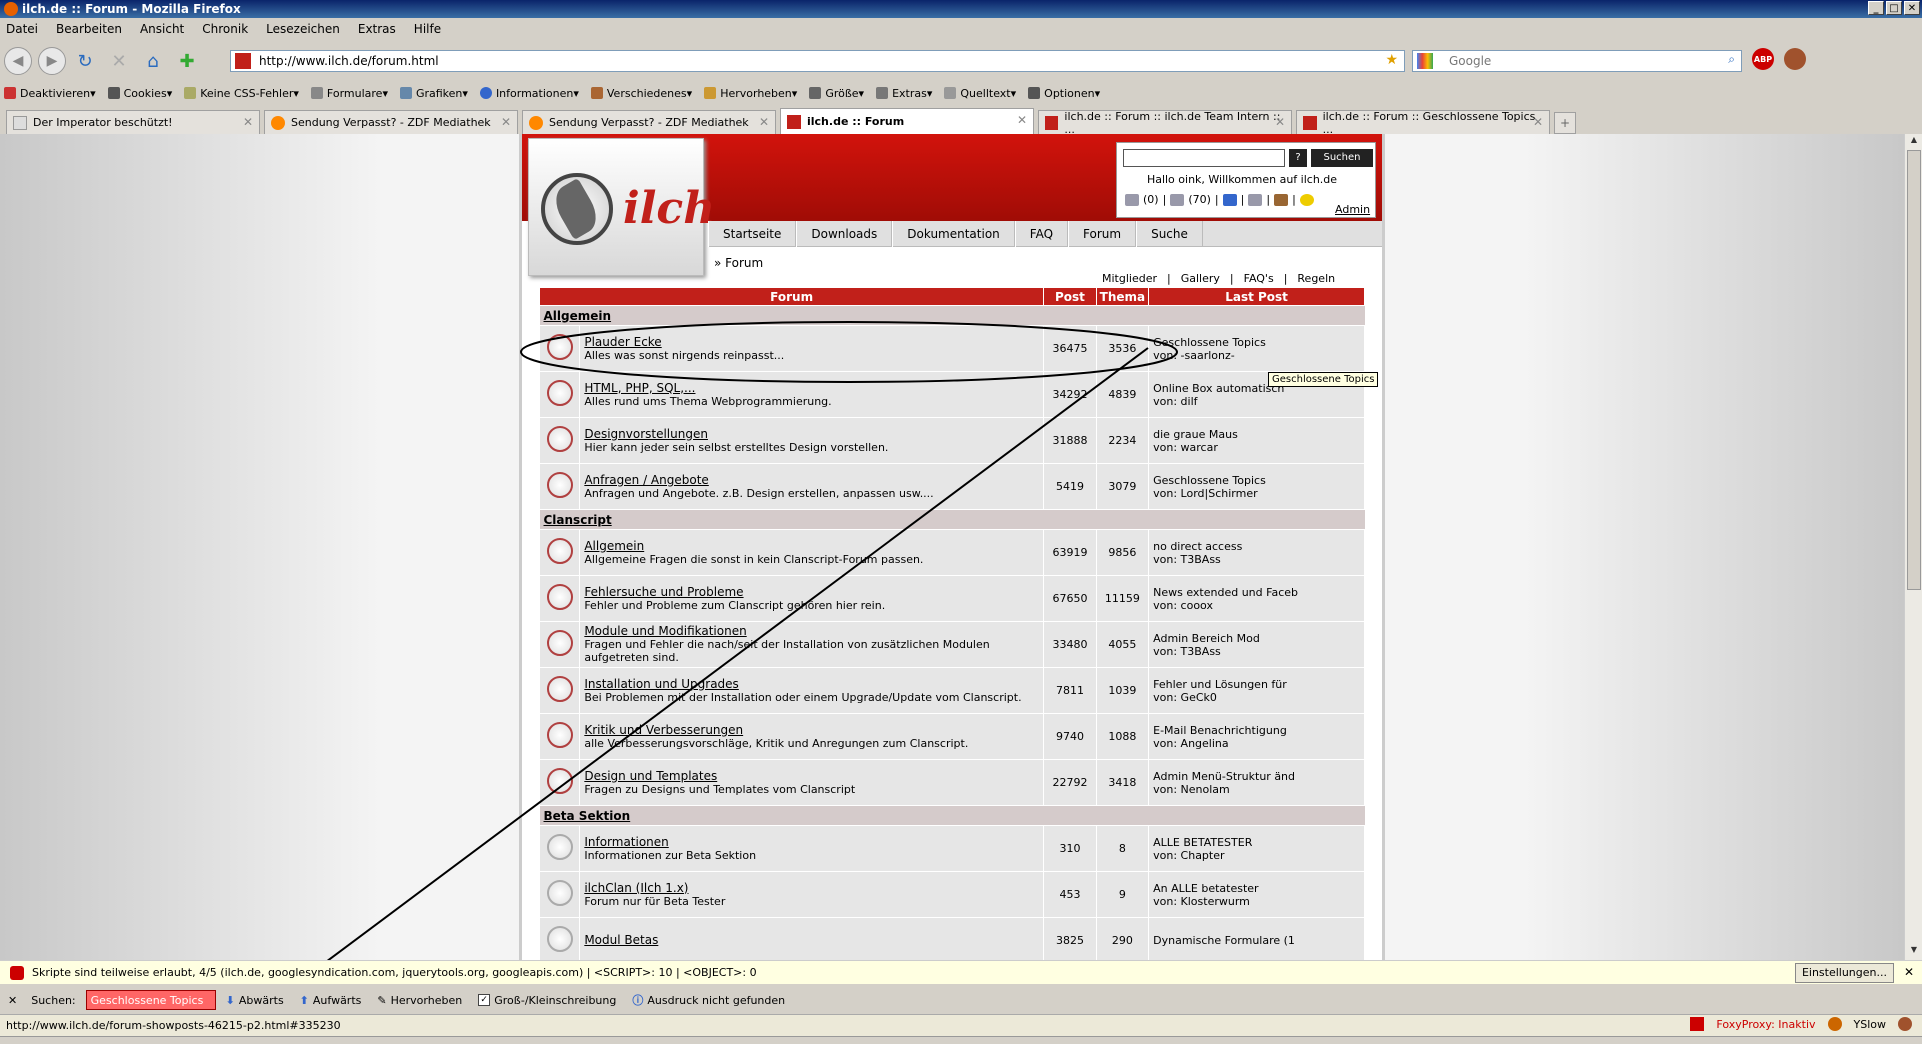 Image resolution: width=1922 pixels, height=1044 pixels. What do you see at coordinates (952, 519) in the screenshot?
I see `category-name: Clanscript` at bounding box center [952, 519].